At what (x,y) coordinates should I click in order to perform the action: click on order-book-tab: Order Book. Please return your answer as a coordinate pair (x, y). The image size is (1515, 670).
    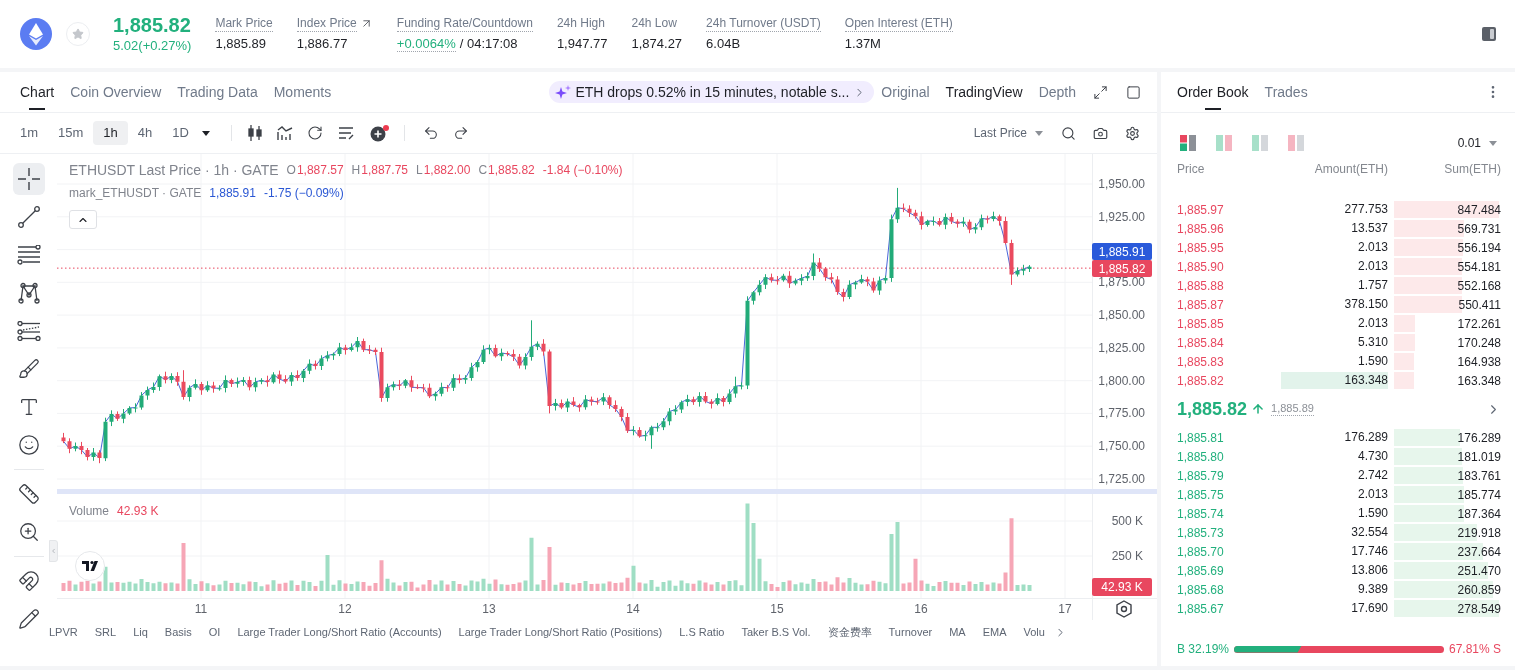
    Looking at the image, I should click on (1213, 92).